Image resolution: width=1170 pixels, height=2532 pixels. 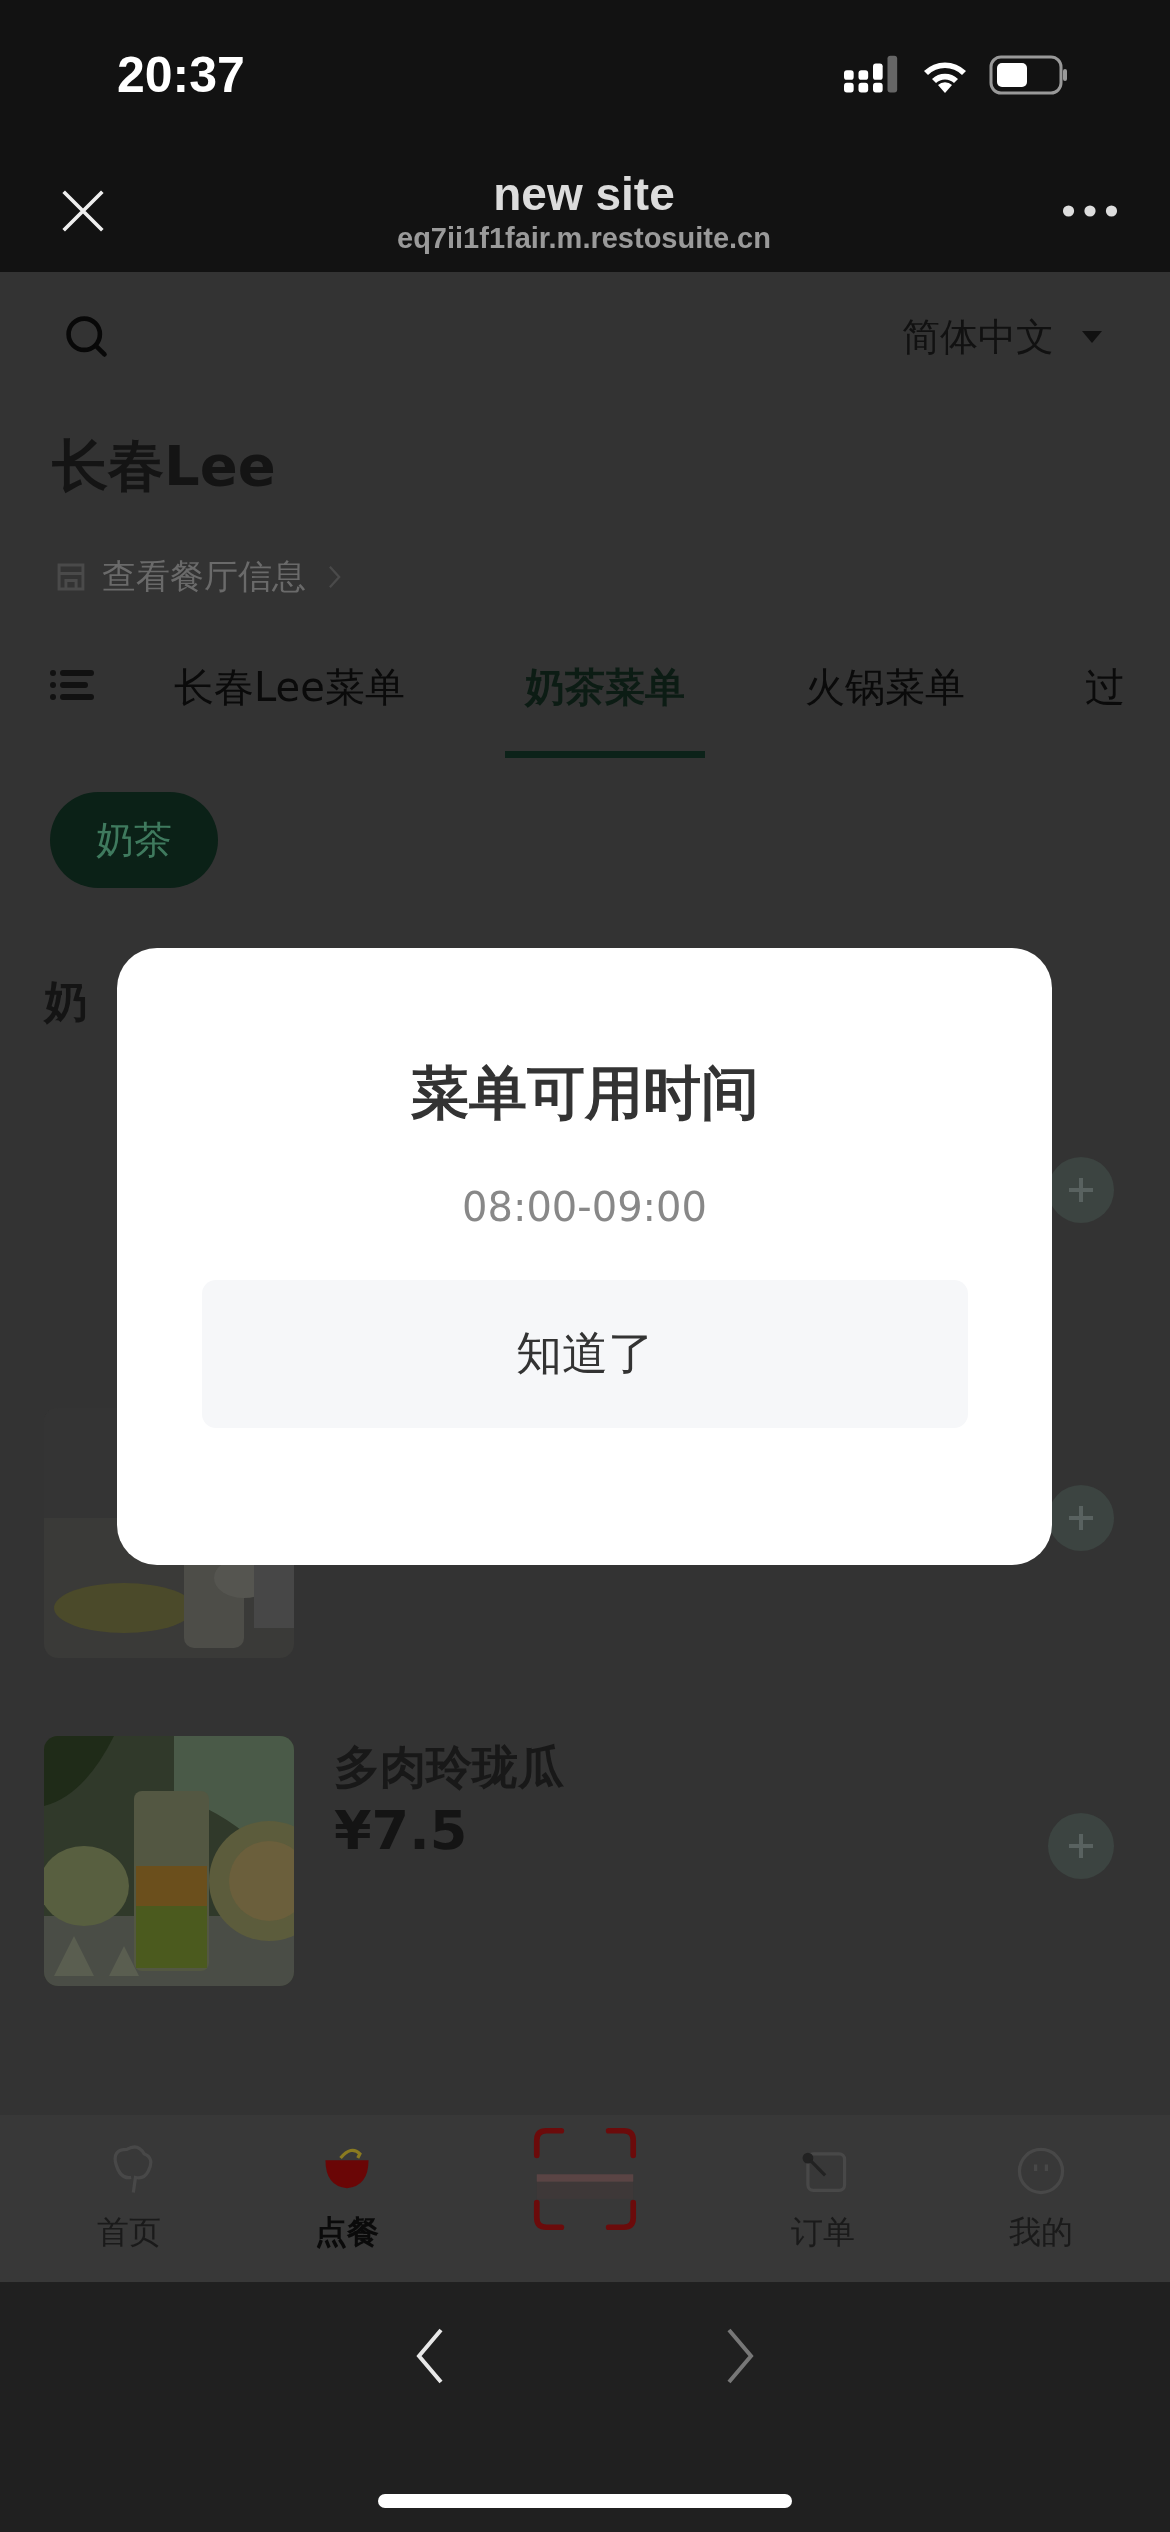 What do you see at coordinates (181, 75) in the screenshot?
I see `status-time: 20:37` at bounding box center [181, 75].